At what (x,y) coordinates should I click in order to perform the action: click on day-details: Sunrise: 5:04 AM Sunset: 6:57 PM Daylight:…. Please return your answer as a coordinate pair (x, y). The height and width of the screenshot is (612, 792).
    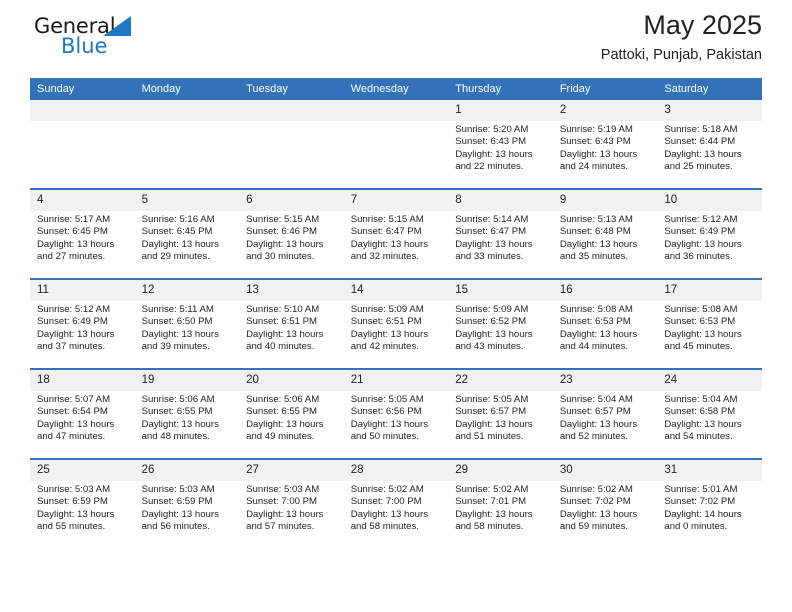
    Looking at the image, I should click on (605, 417).